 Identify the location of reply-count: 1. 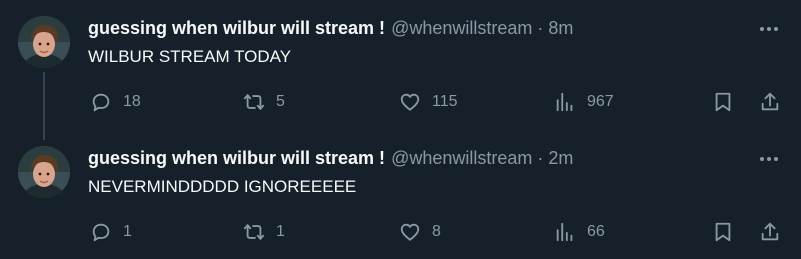
(127, 231).